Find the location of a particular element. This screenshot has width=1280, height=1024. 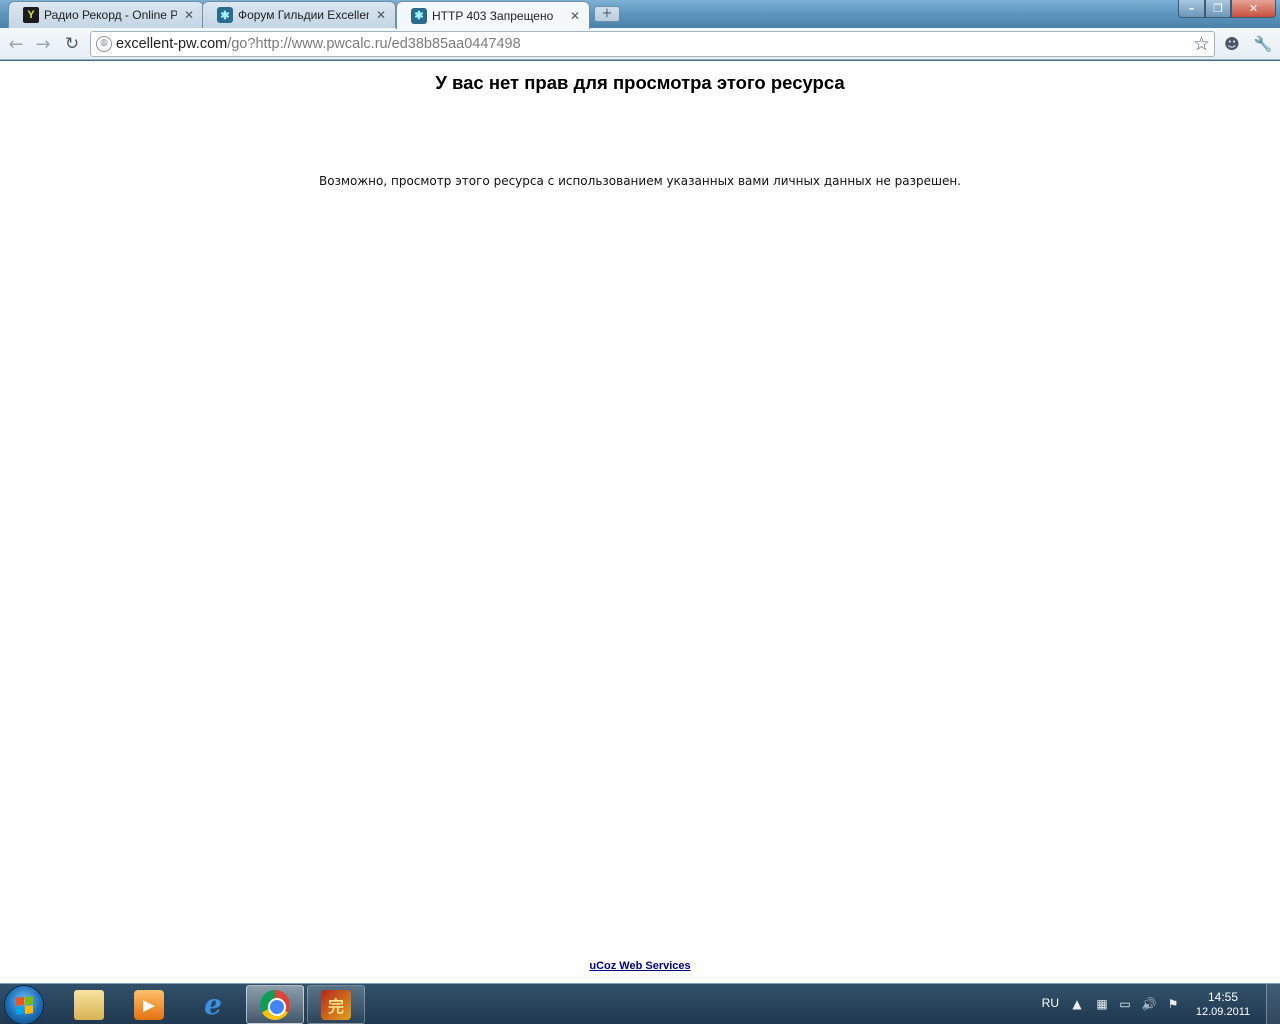

extension-icon: ☻ is located at coordinates (1232, 44).